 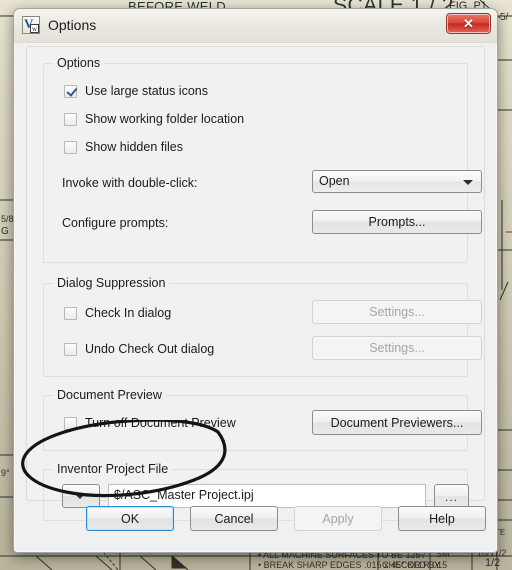 What do you see at coordinates (113, 469) in the screenshot?
I see `group-inventor-project-file-legend: Inventor Project File` at bounding box center [113, 469].